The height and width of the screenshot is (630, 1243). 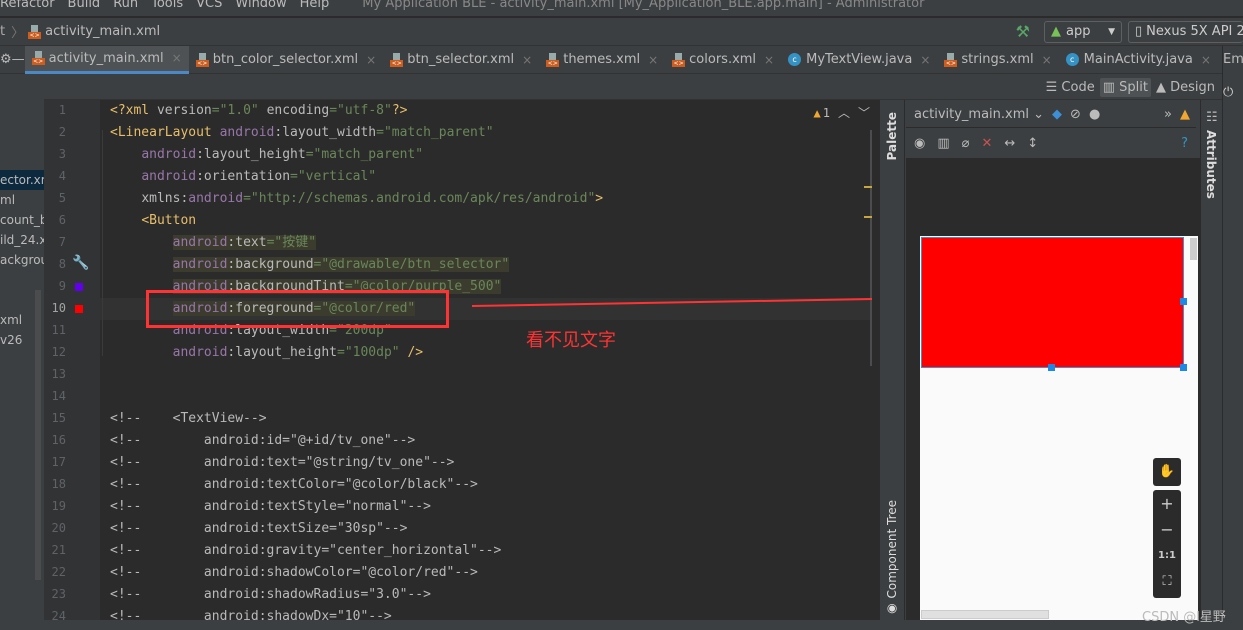 What do you see at coordinates (80, 263) in the screenshot?
I see `wrench-icon: 🔧` at bounding box center [80, 263].